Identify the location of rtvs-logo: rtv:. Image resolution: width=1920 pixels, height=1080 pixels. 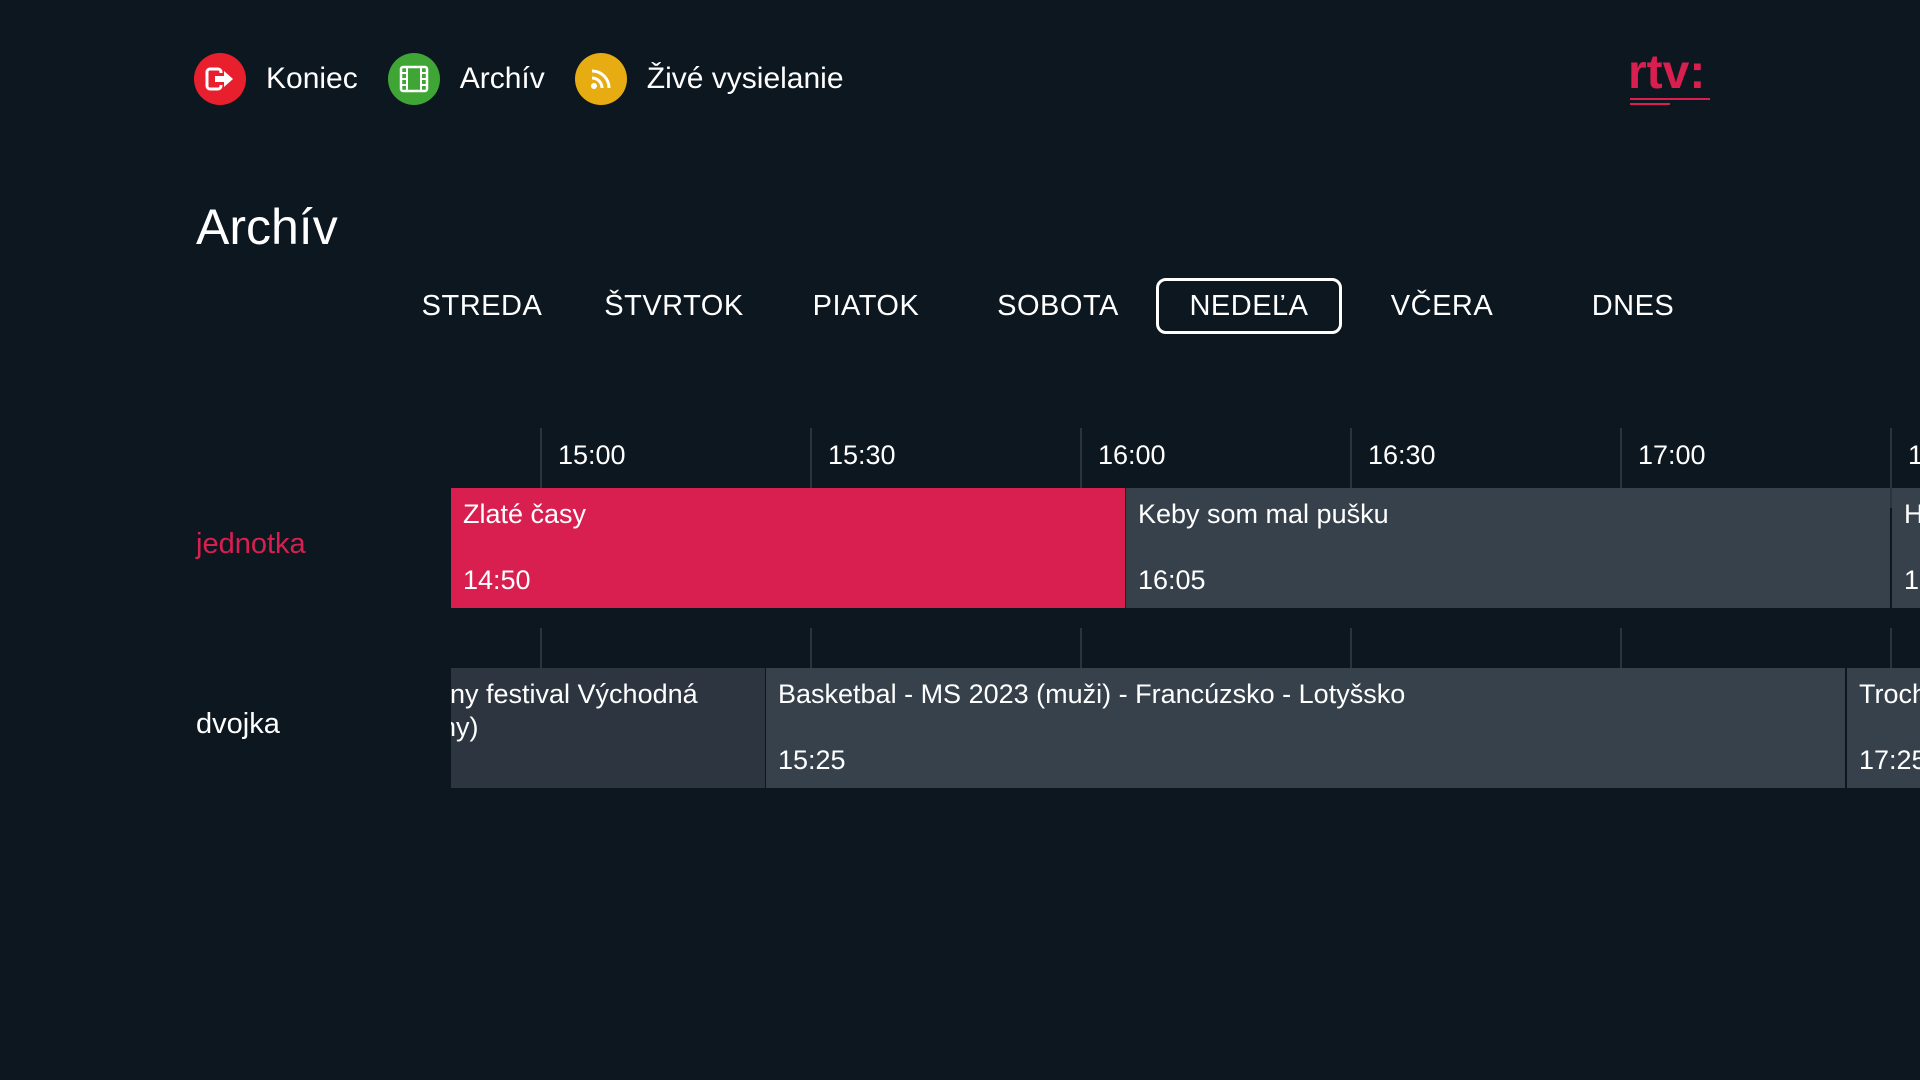
(1678, 81).